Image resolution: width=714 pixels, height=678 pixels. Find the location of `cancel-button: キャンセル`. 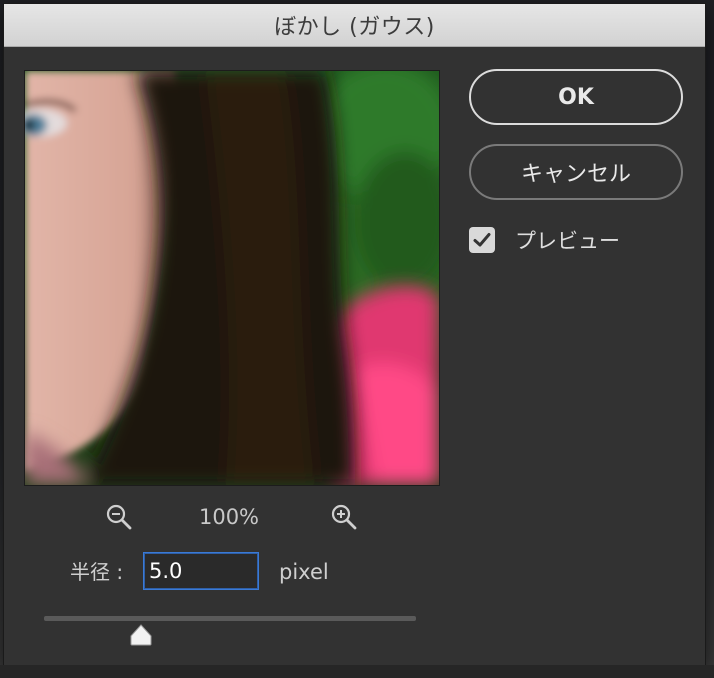

cancel-button: キャンセル is located at coordinates (576, 172).